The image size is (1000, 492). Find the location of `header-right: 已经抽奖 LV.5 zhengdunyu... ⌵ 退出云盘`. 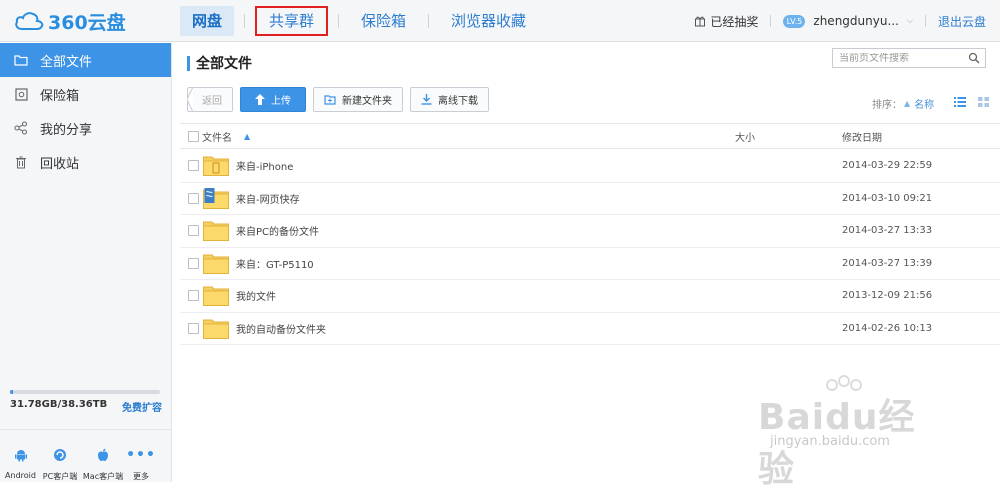

header-right: 已经抽奖 LV.5 zhengdunyu... ⌵ 退出云盘 is located at coordinates (840, 21).